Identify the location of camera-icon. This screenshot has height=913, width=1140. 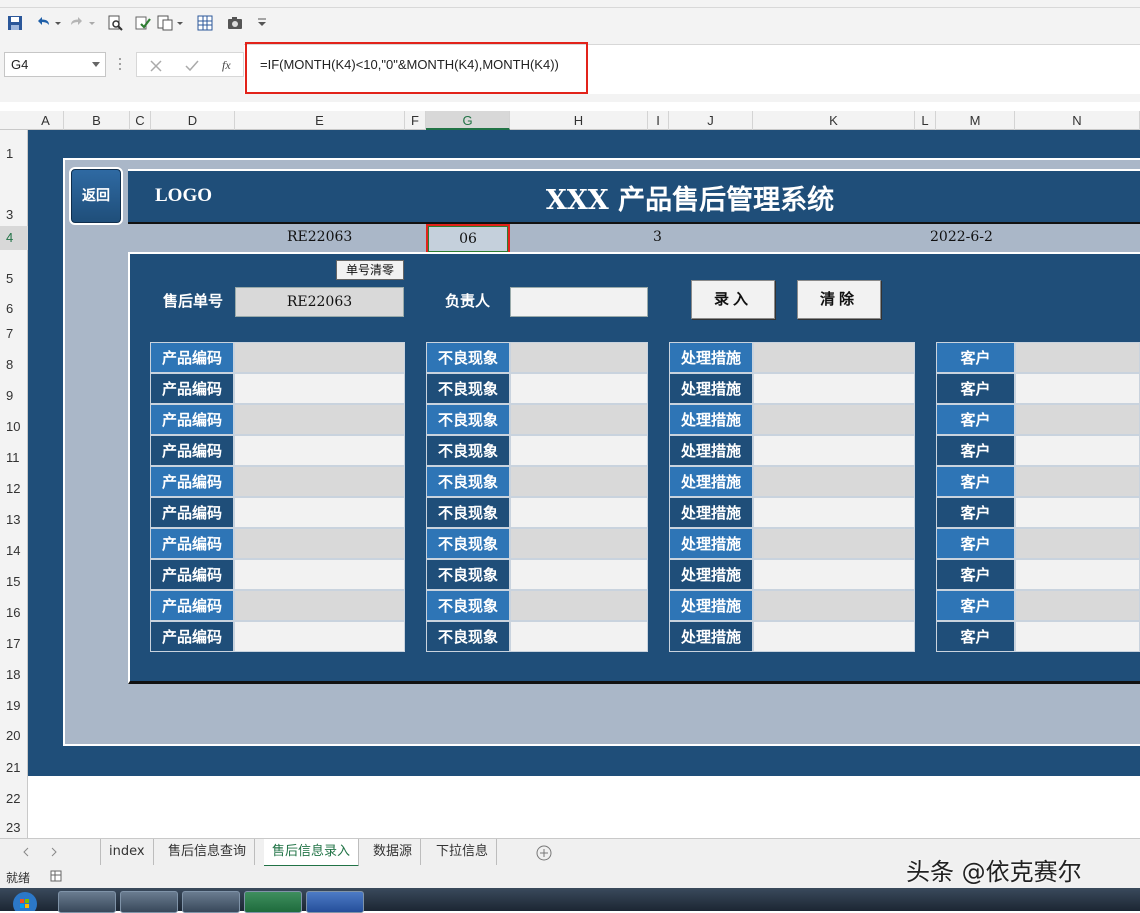
(235, 23).